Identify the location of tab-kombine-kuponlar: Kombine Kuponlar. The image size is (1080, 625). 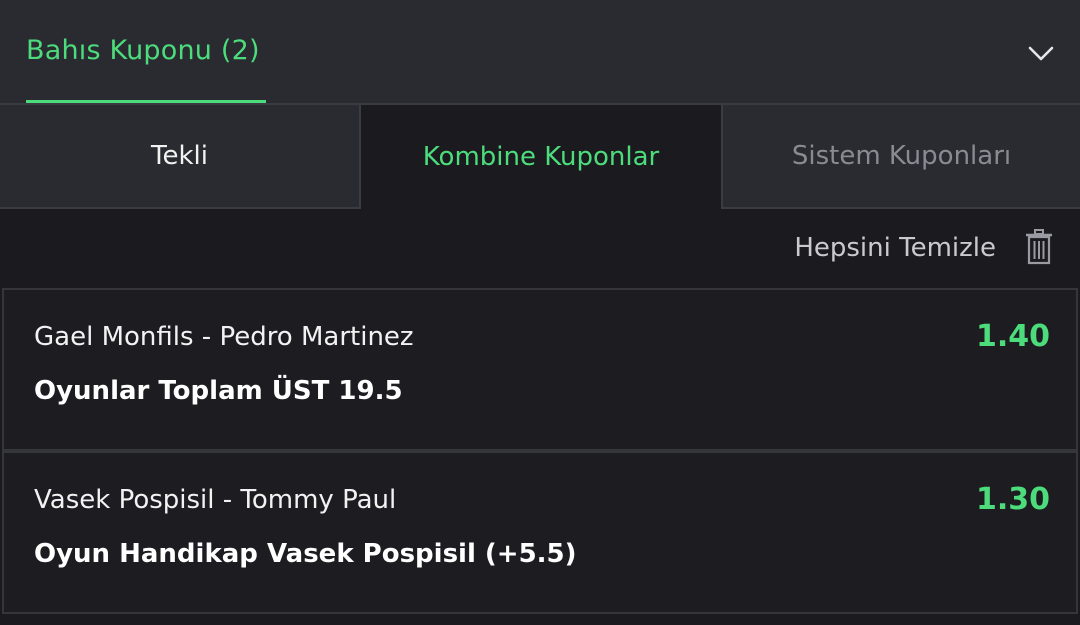
(541, 157).